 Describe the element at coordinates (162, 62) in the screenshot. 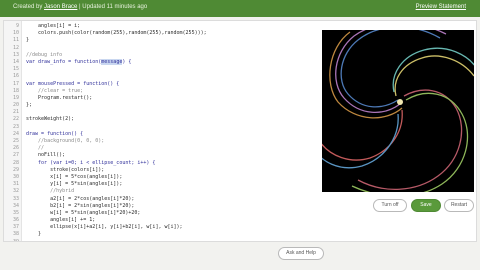

I see `code-line: 14 var draw_info = function(message) {` at that location.